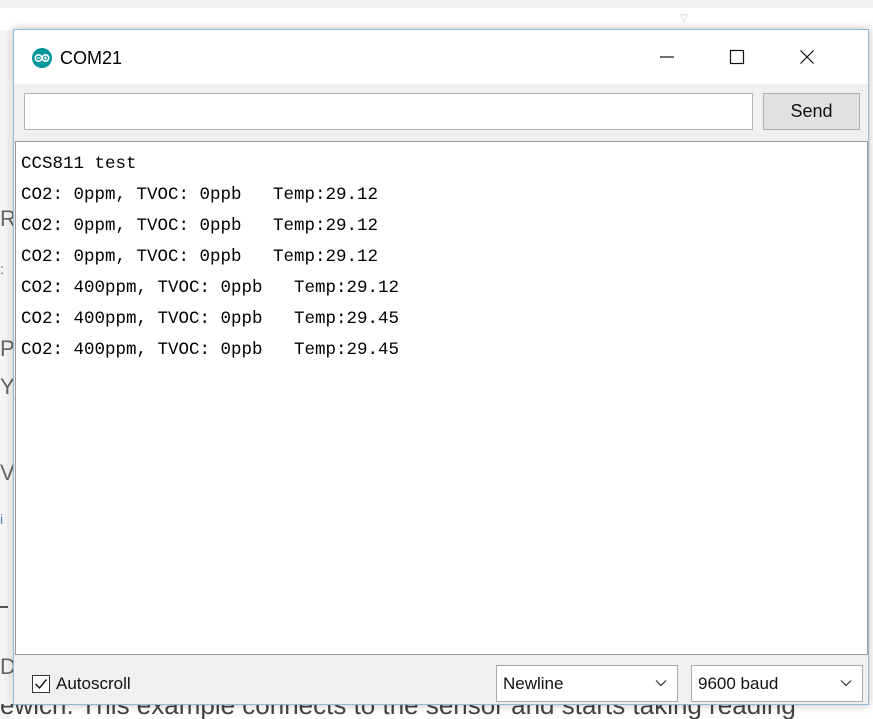 This screenshot has width=873, height=719. I want to click on autoscroll-checkbox, so click(41, 684).